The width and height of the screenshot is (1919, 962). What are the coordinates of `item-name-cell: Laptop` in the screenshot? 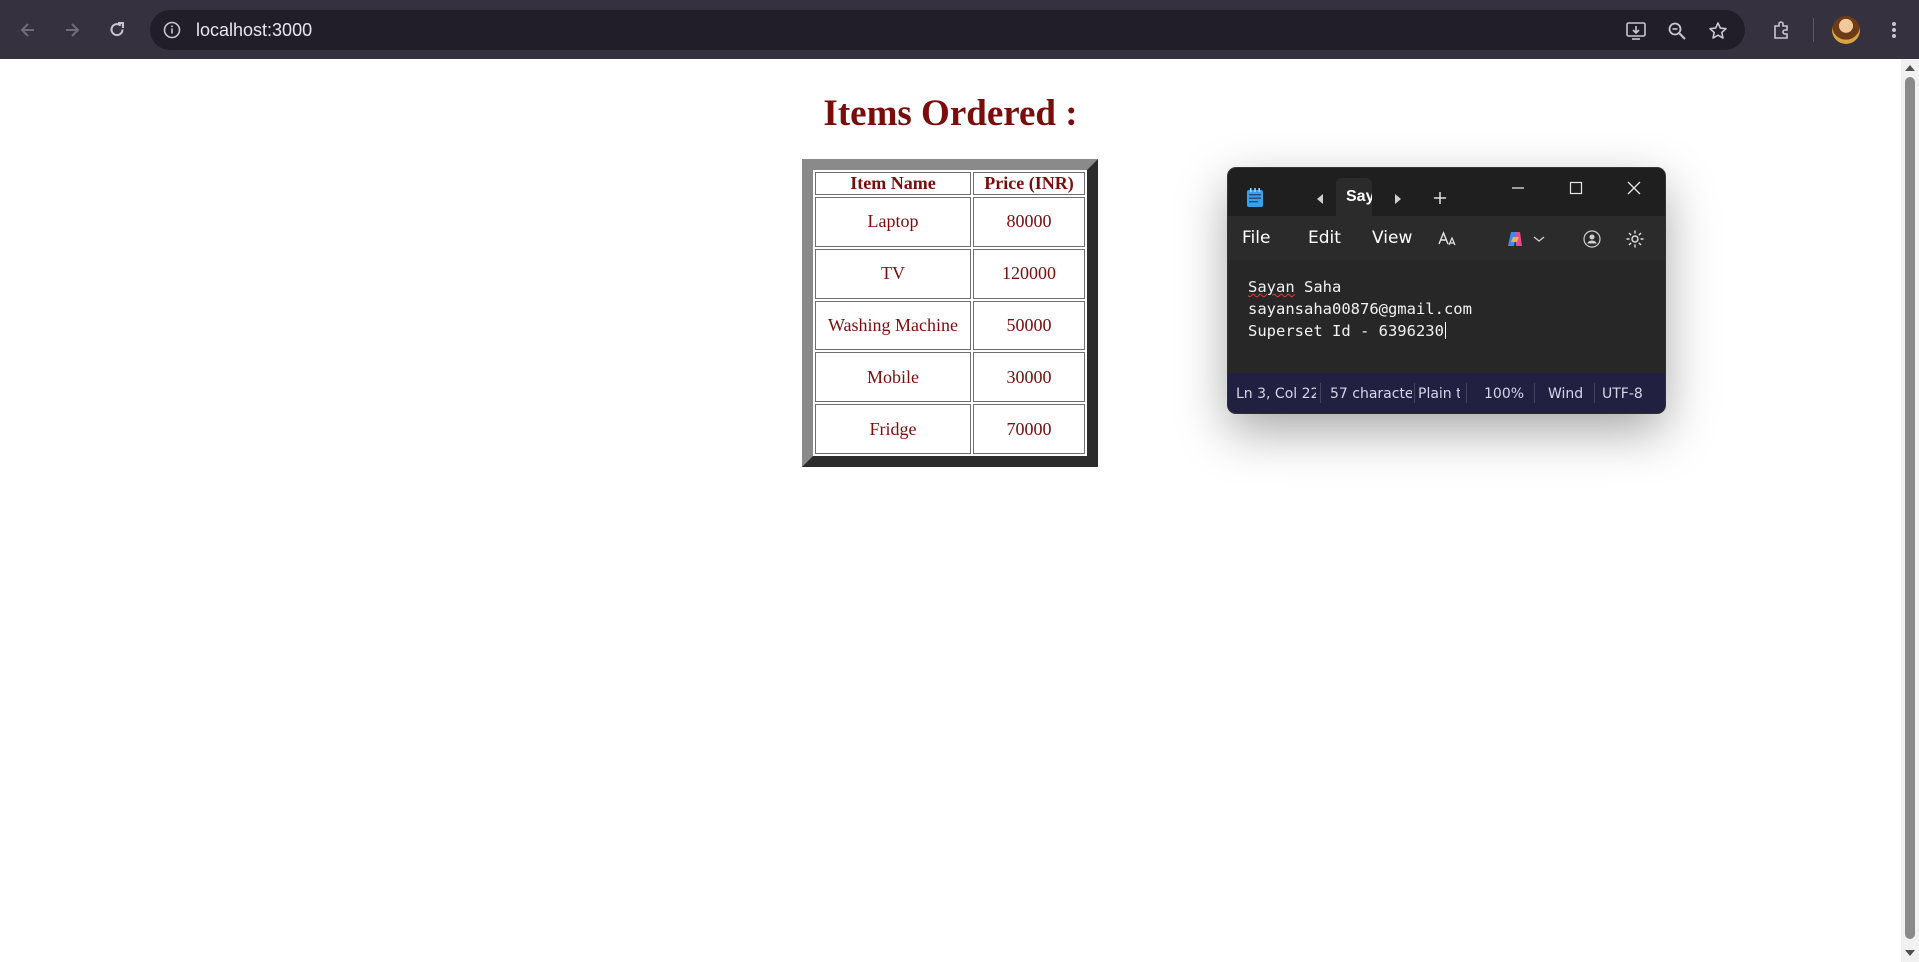 It's located at (893, 222).